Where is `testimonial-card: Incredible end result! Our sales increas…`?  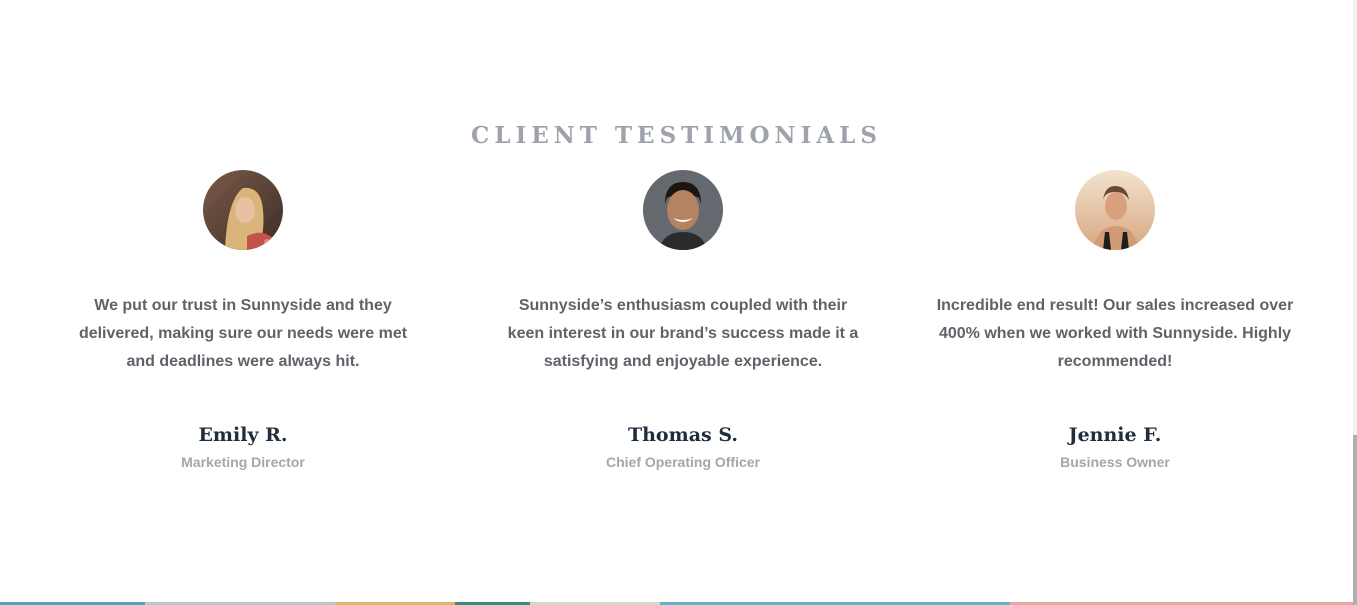 testimonial-card: Incredible end result! Our sales increas… is located at coordinates (1115, 320).